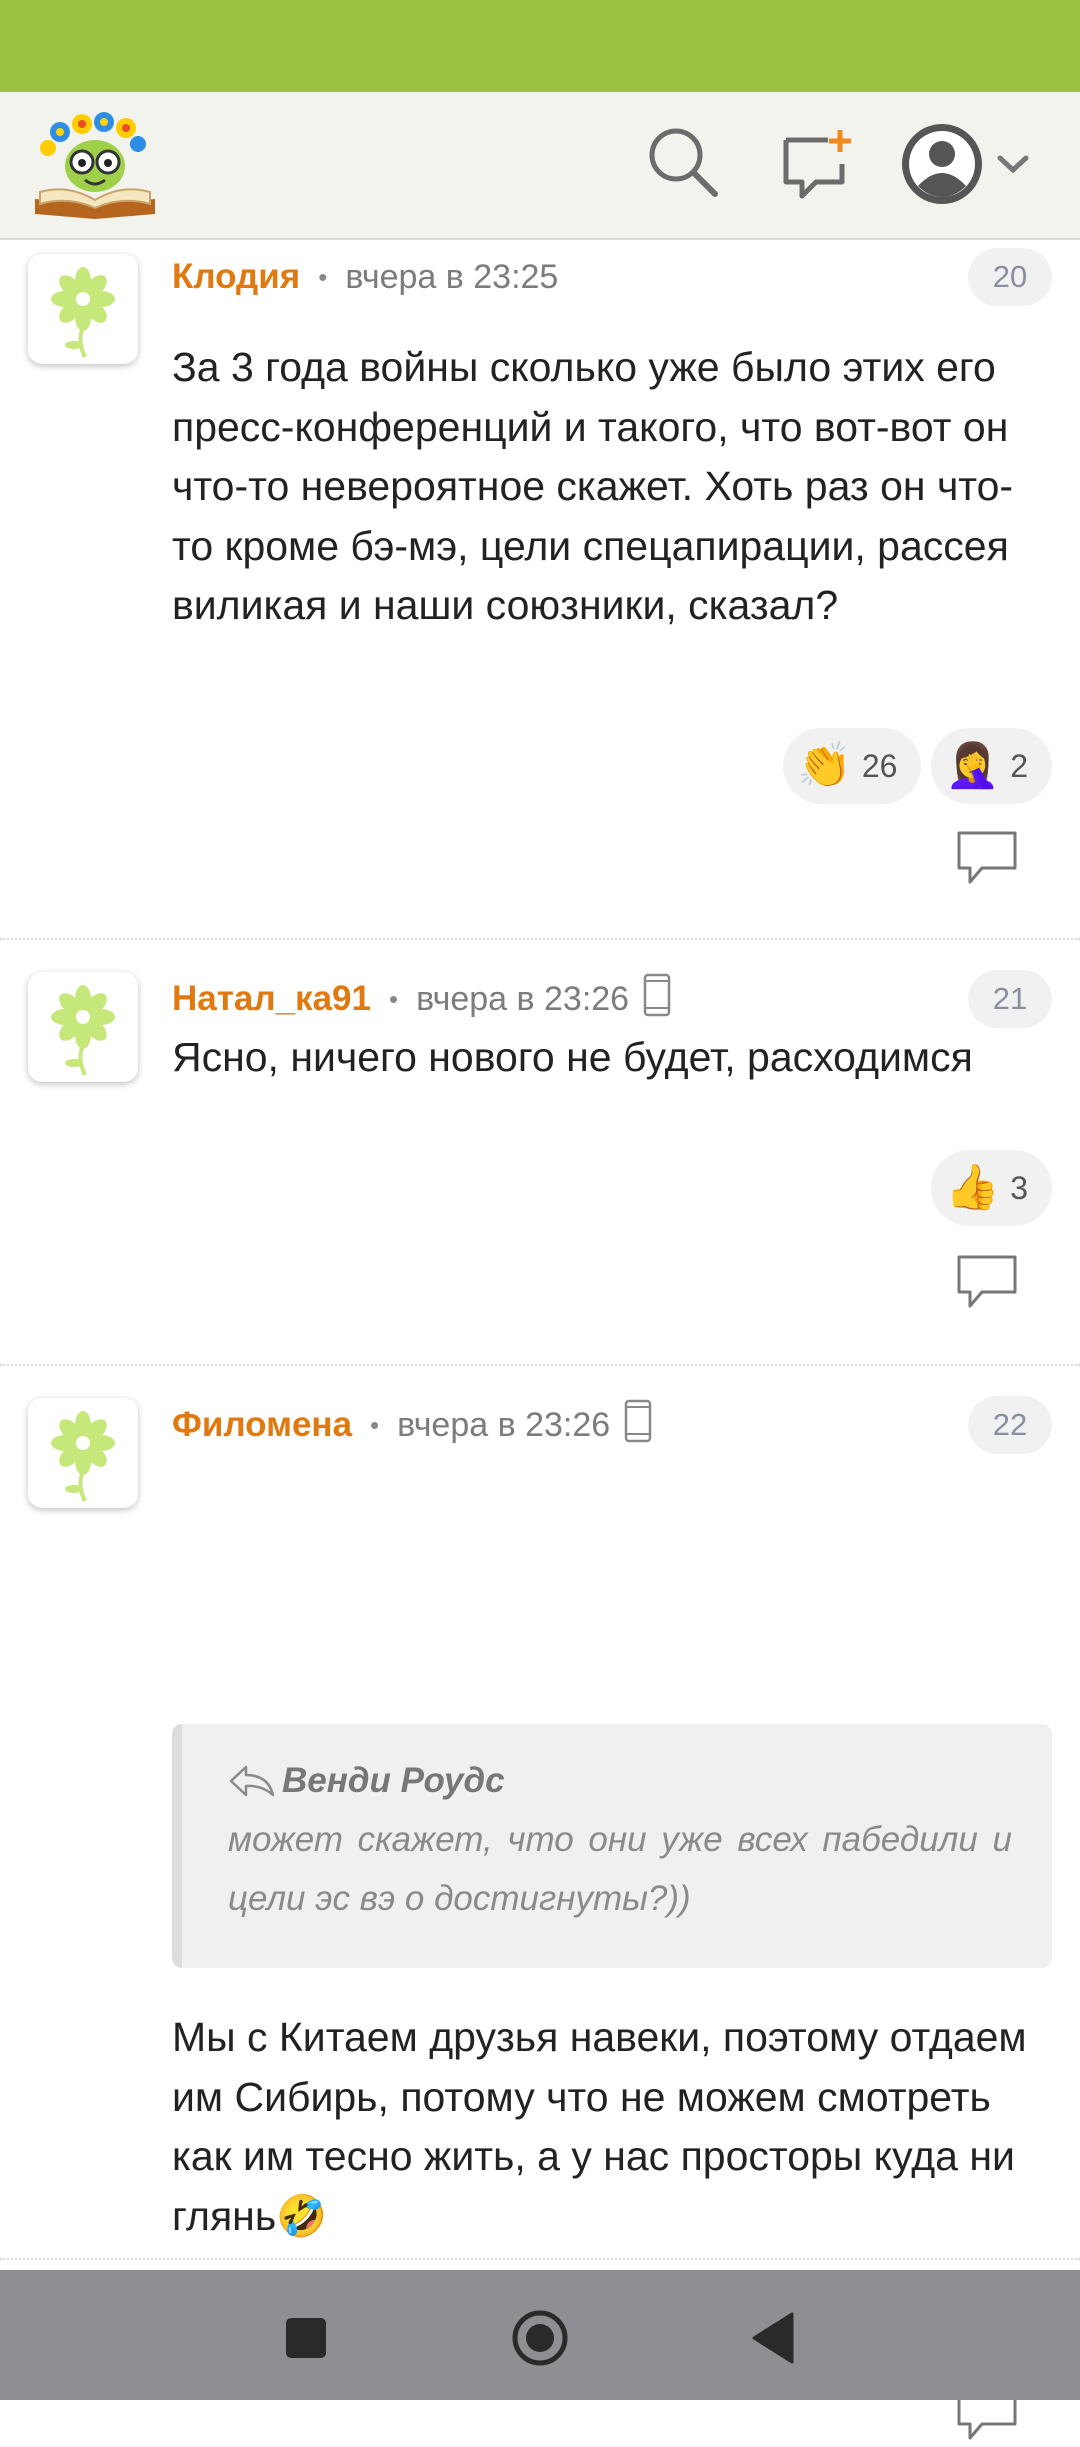 This screenshot has height=2447, width=1080. I want to click on profile-menu-button, so click(970, 165).